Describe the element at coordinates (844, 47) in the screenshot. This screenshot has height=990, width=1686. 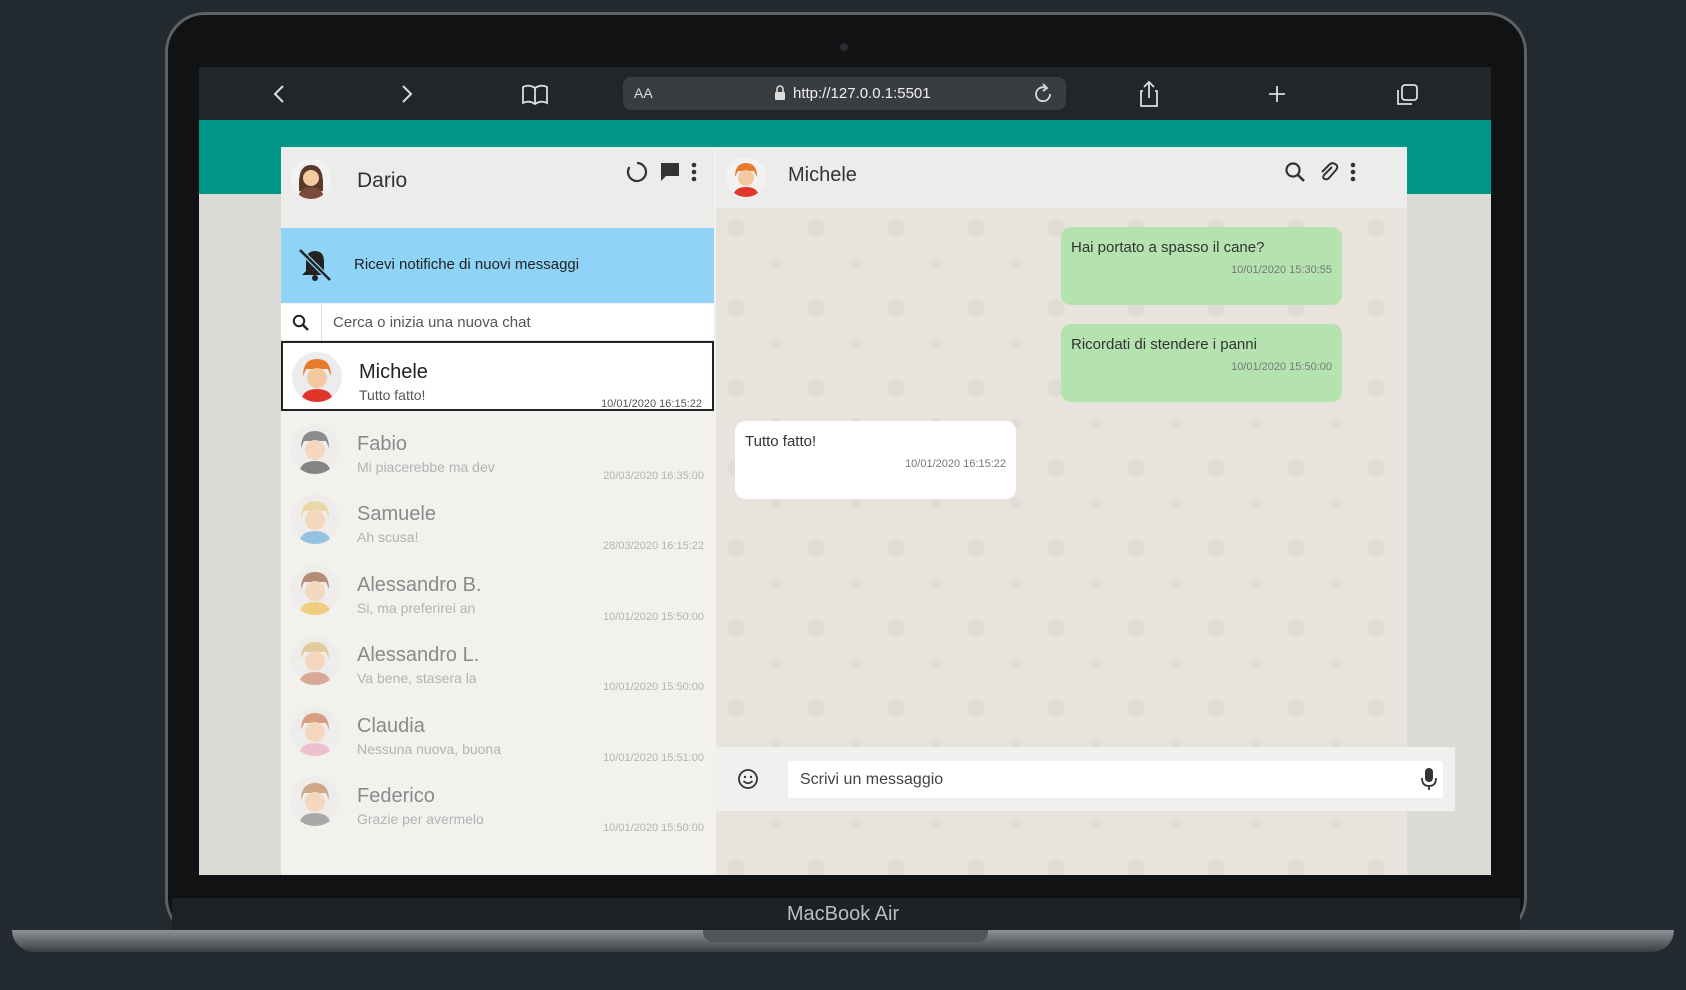
I see `webcam` at that location.